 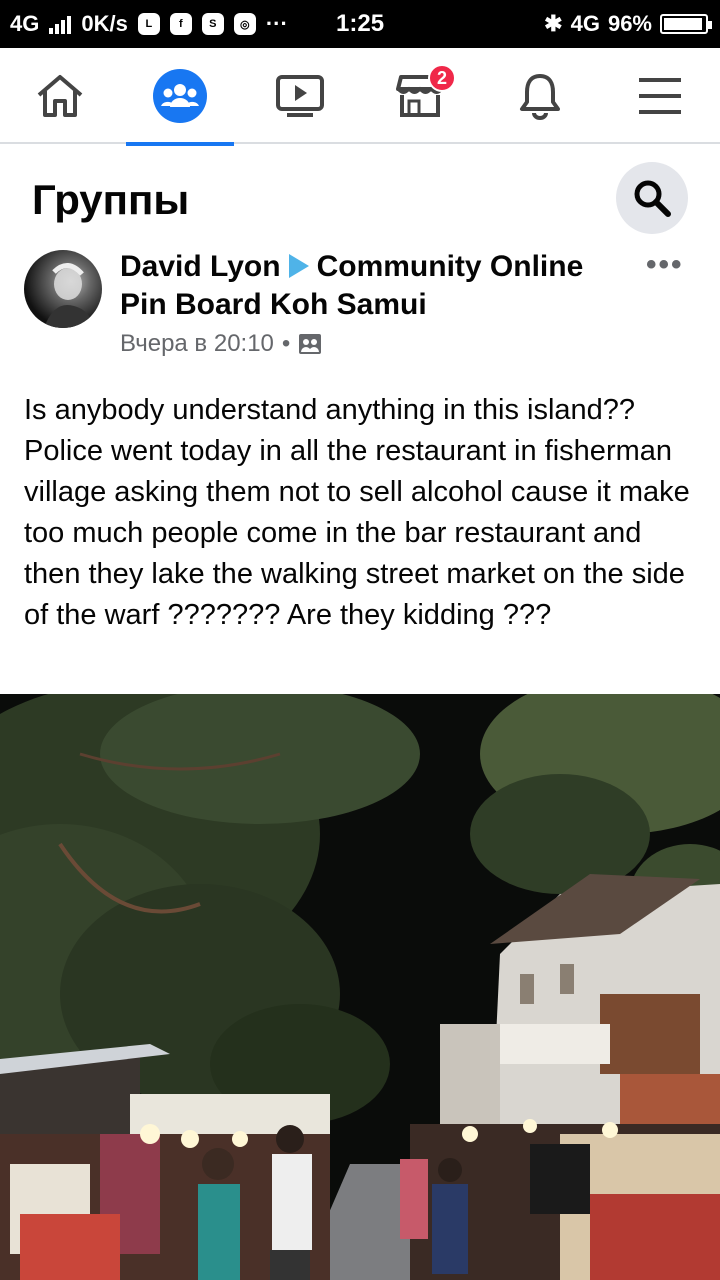 What do you see at coordinates (200, 266) in the screenshot?
I see `author-name: David Lyon` at bounding box center [200, 266].